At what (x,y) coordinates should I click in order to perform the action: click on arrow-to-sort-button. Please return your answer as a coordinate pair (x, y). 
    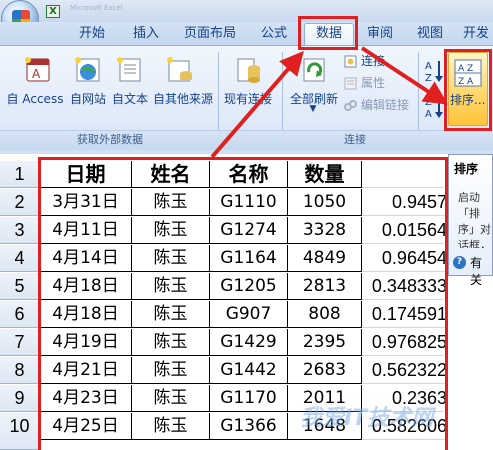
    Looking at the image, I should click on (404, 75).